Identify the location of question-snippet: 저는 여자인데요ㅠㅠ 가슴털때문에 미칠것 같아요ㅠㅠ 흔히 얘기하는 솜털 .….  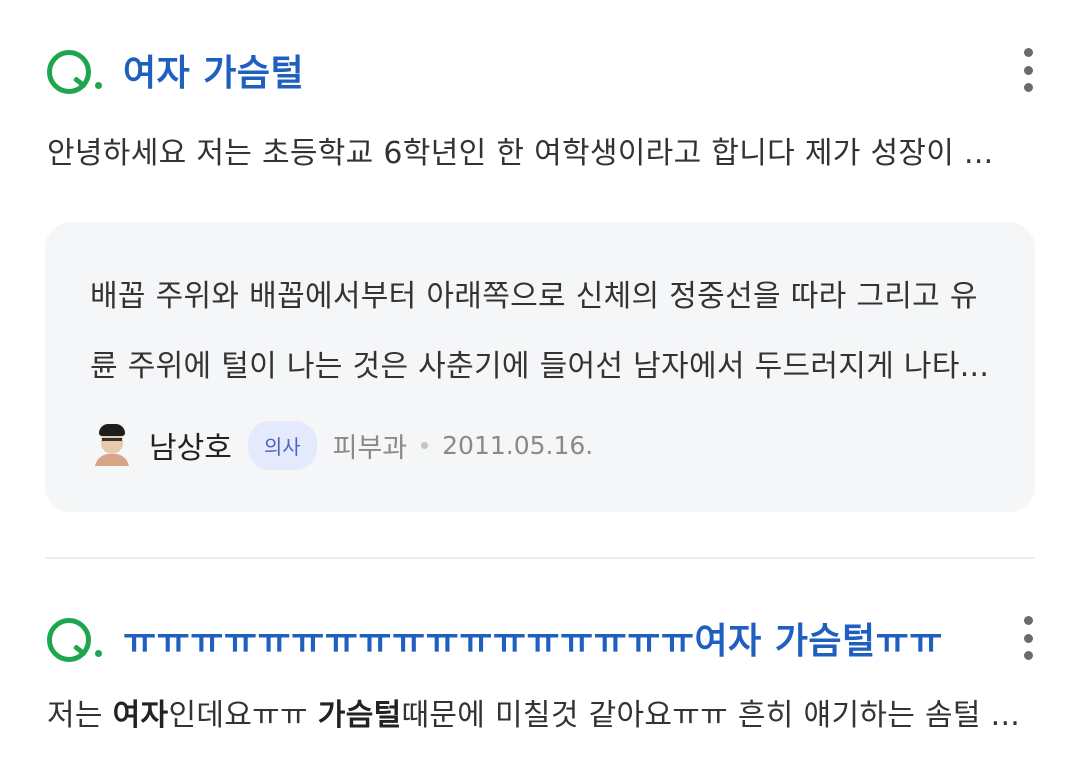
(533, 712).